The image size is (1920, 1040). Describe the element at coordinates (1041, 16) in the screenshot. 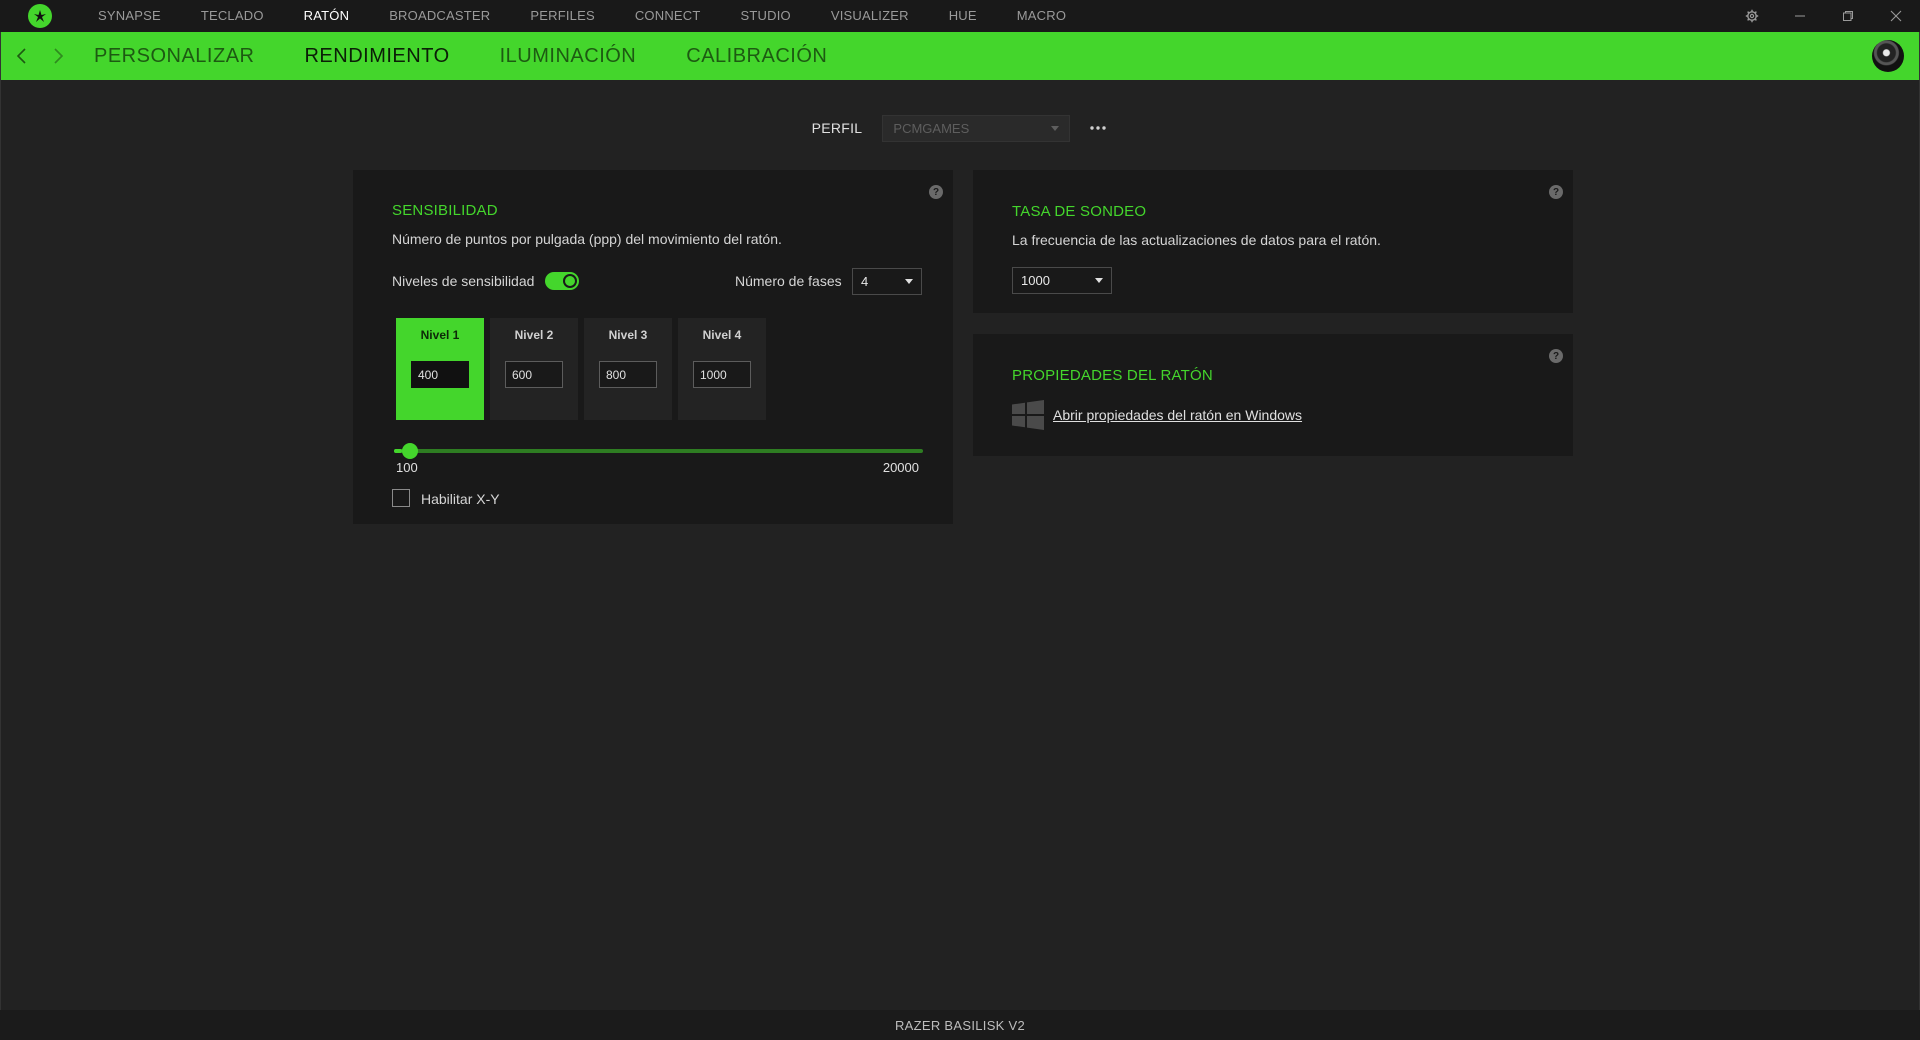

I see `top-nav-macro: MACRO` at that location.